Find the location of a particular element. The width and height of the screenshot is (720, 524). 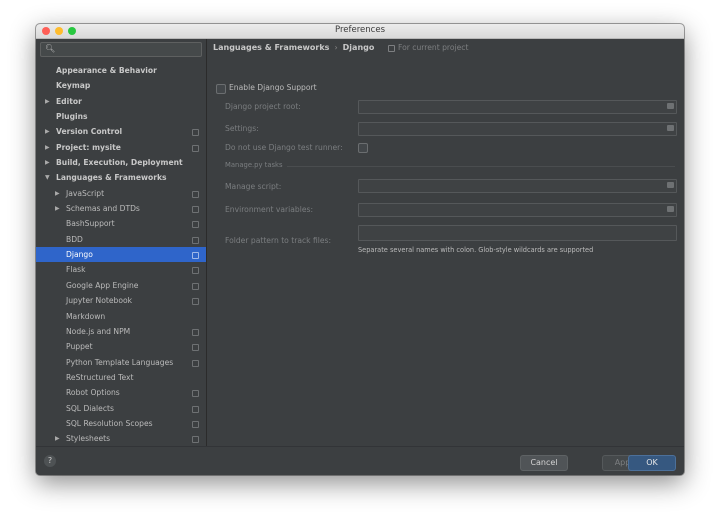

sidebar-item-version-control: ▶ Version Control is located at coordinates (121, 131).